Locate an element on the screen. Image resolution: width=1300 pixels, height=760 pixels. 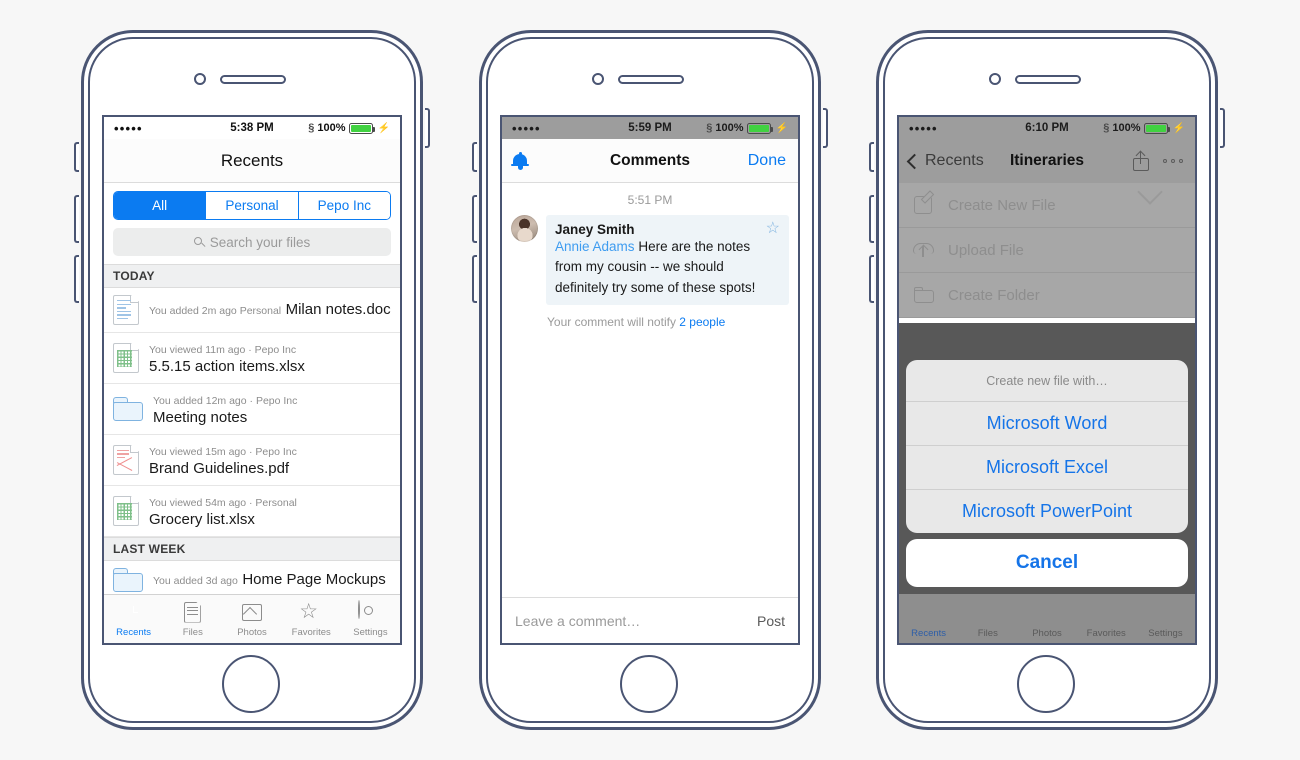
action-microsoft-powerpoint: Microsoft PowerPoint is located at coordinates (1047, 511).